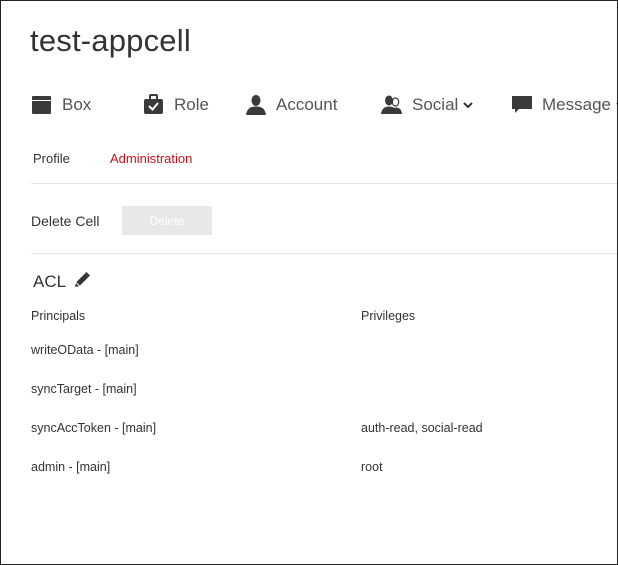 This screenshot has width=618, height=565. I want to click on nav-item-label: Role, so click(191, 104).